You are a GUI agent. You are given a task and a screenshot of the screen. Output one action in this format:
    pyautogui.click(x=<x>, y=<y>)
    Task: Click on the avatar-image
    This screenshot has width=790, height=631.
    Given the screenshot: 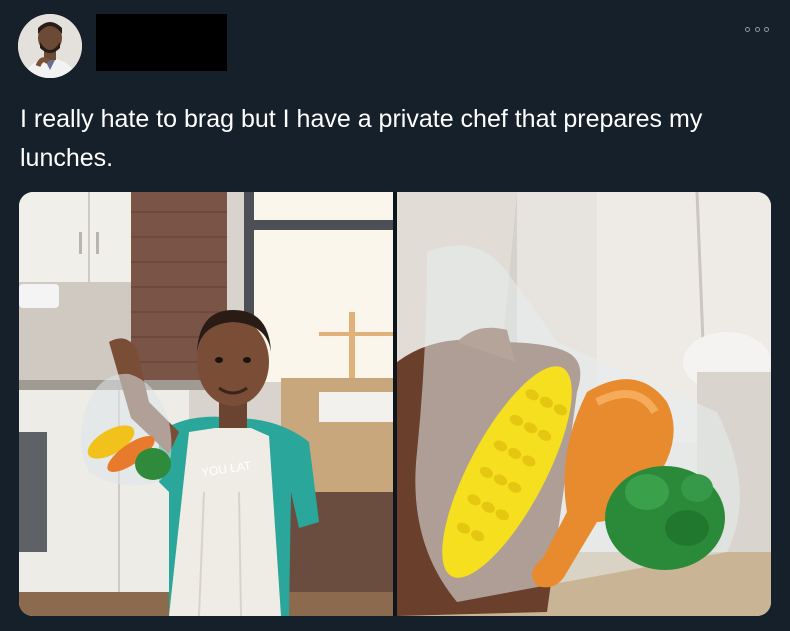 What is the action you would take?
    pyautogui.click(x=50, y=46)
    